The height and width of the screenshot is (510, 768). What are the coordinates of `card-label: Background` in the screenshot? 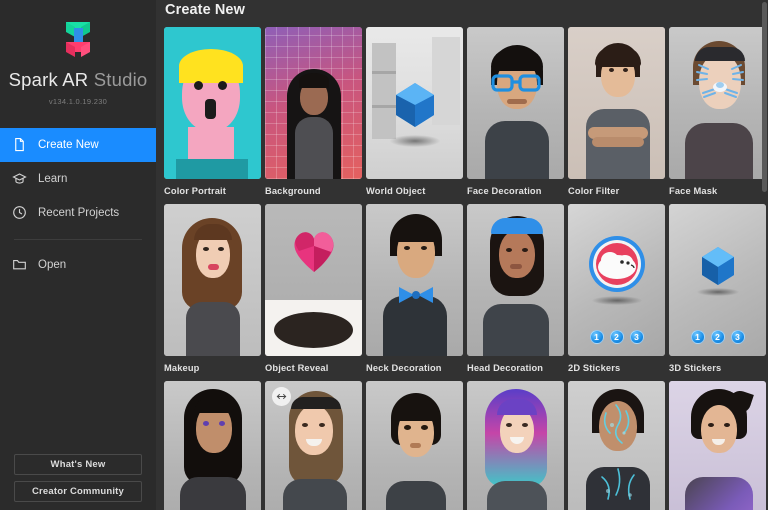 It's located at (293, 191).